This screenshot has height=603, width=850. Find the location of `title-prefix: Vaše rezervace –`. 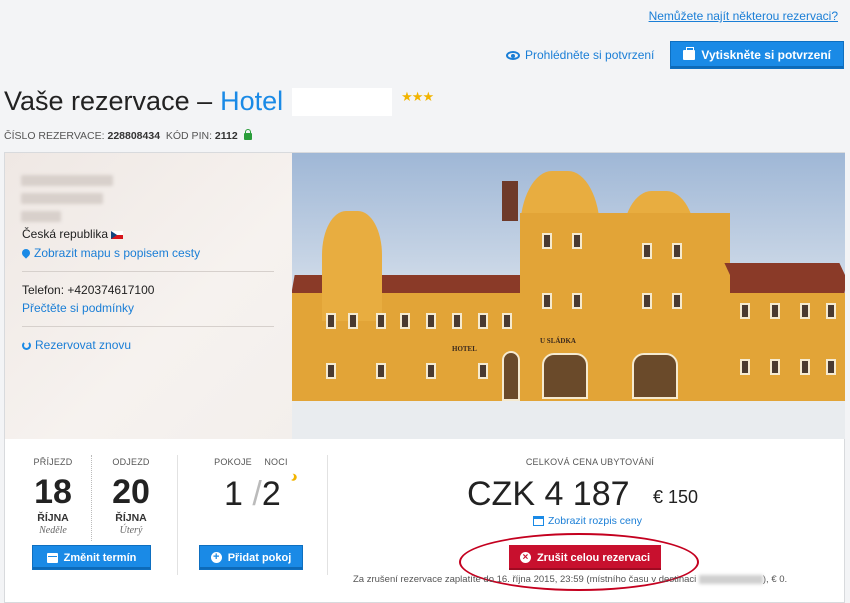

title-prefix: Vaše rezervace – is located at coordinates (108, 101).